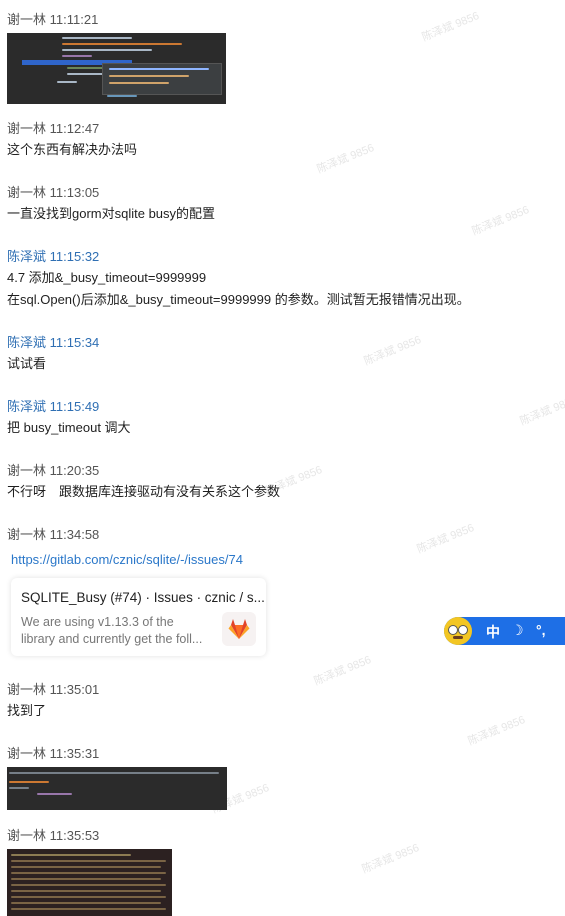 The width and height of the screenshot is (565, 916). I want to click on message-time: 11:11:21, so click(74, 19).